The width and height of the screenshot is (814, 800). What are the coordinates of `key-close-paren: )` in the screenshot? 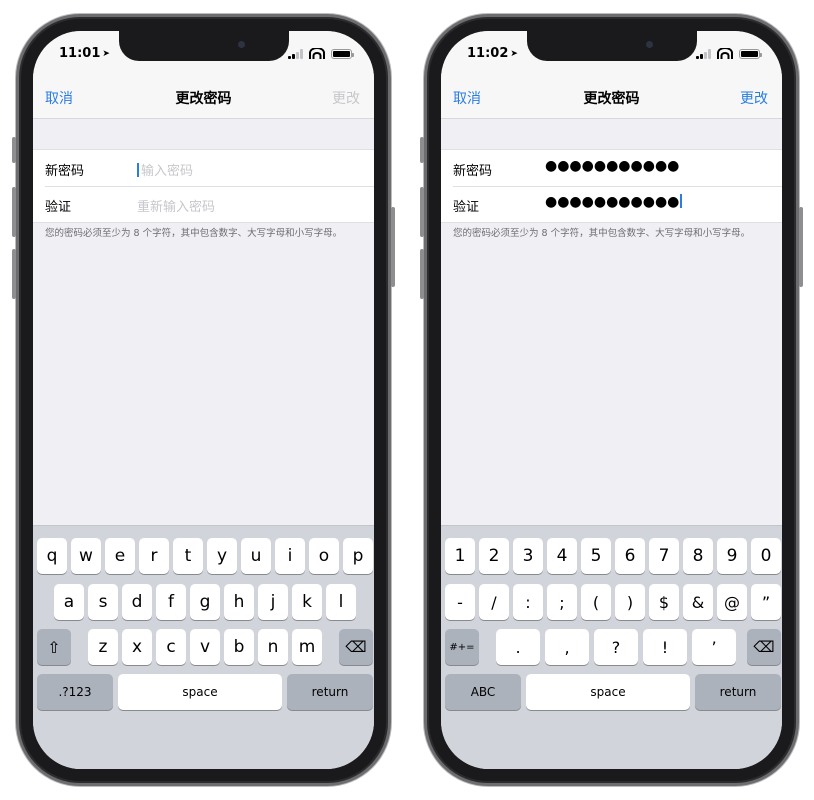 It's located at (630, 602).